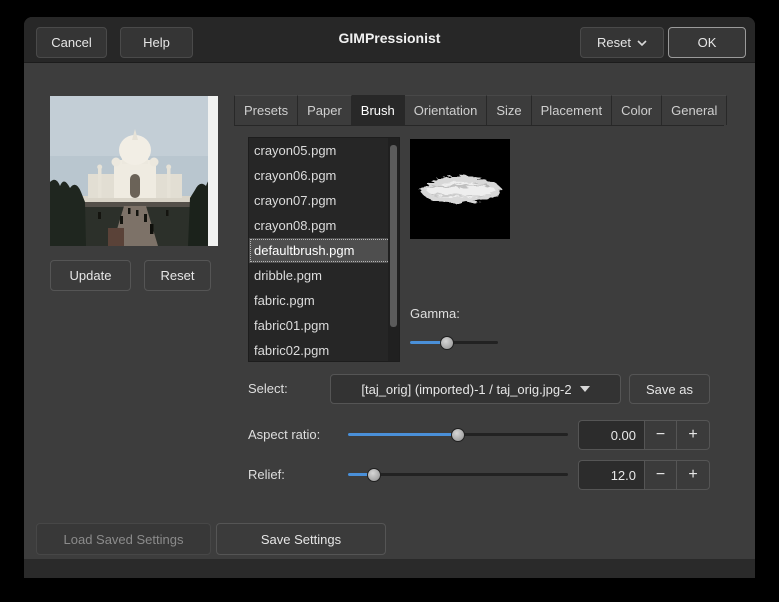  I want to click on gamma-slider-track, so click(454, 342).